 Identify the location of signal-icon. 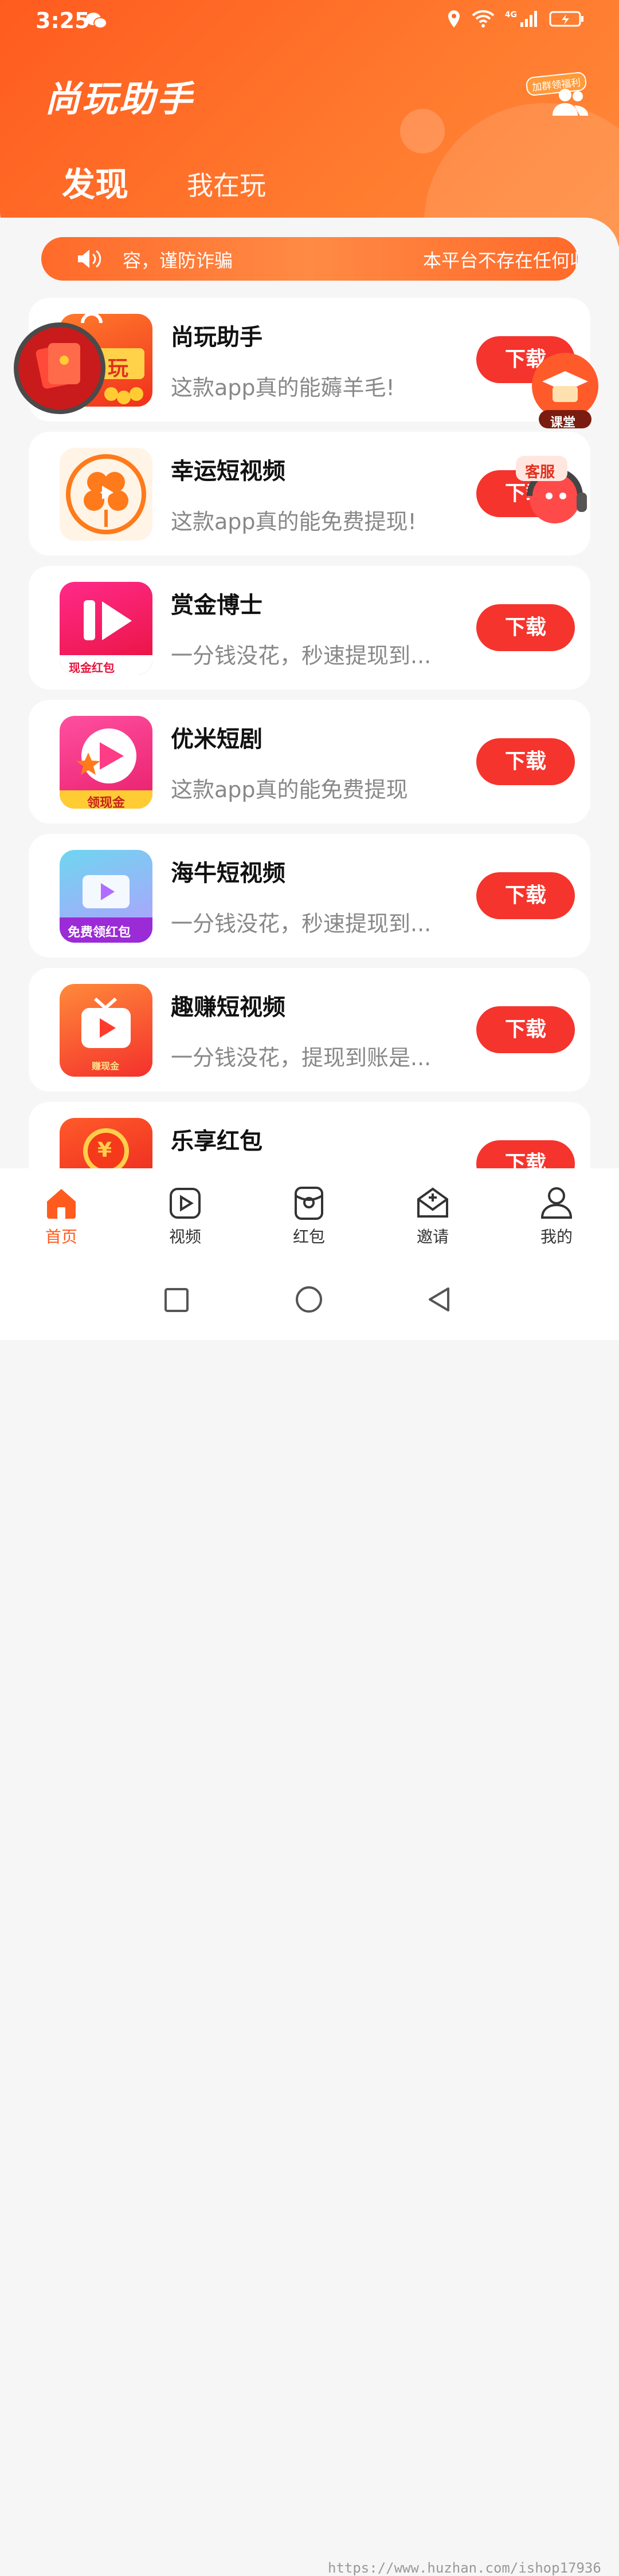
(528, 19).